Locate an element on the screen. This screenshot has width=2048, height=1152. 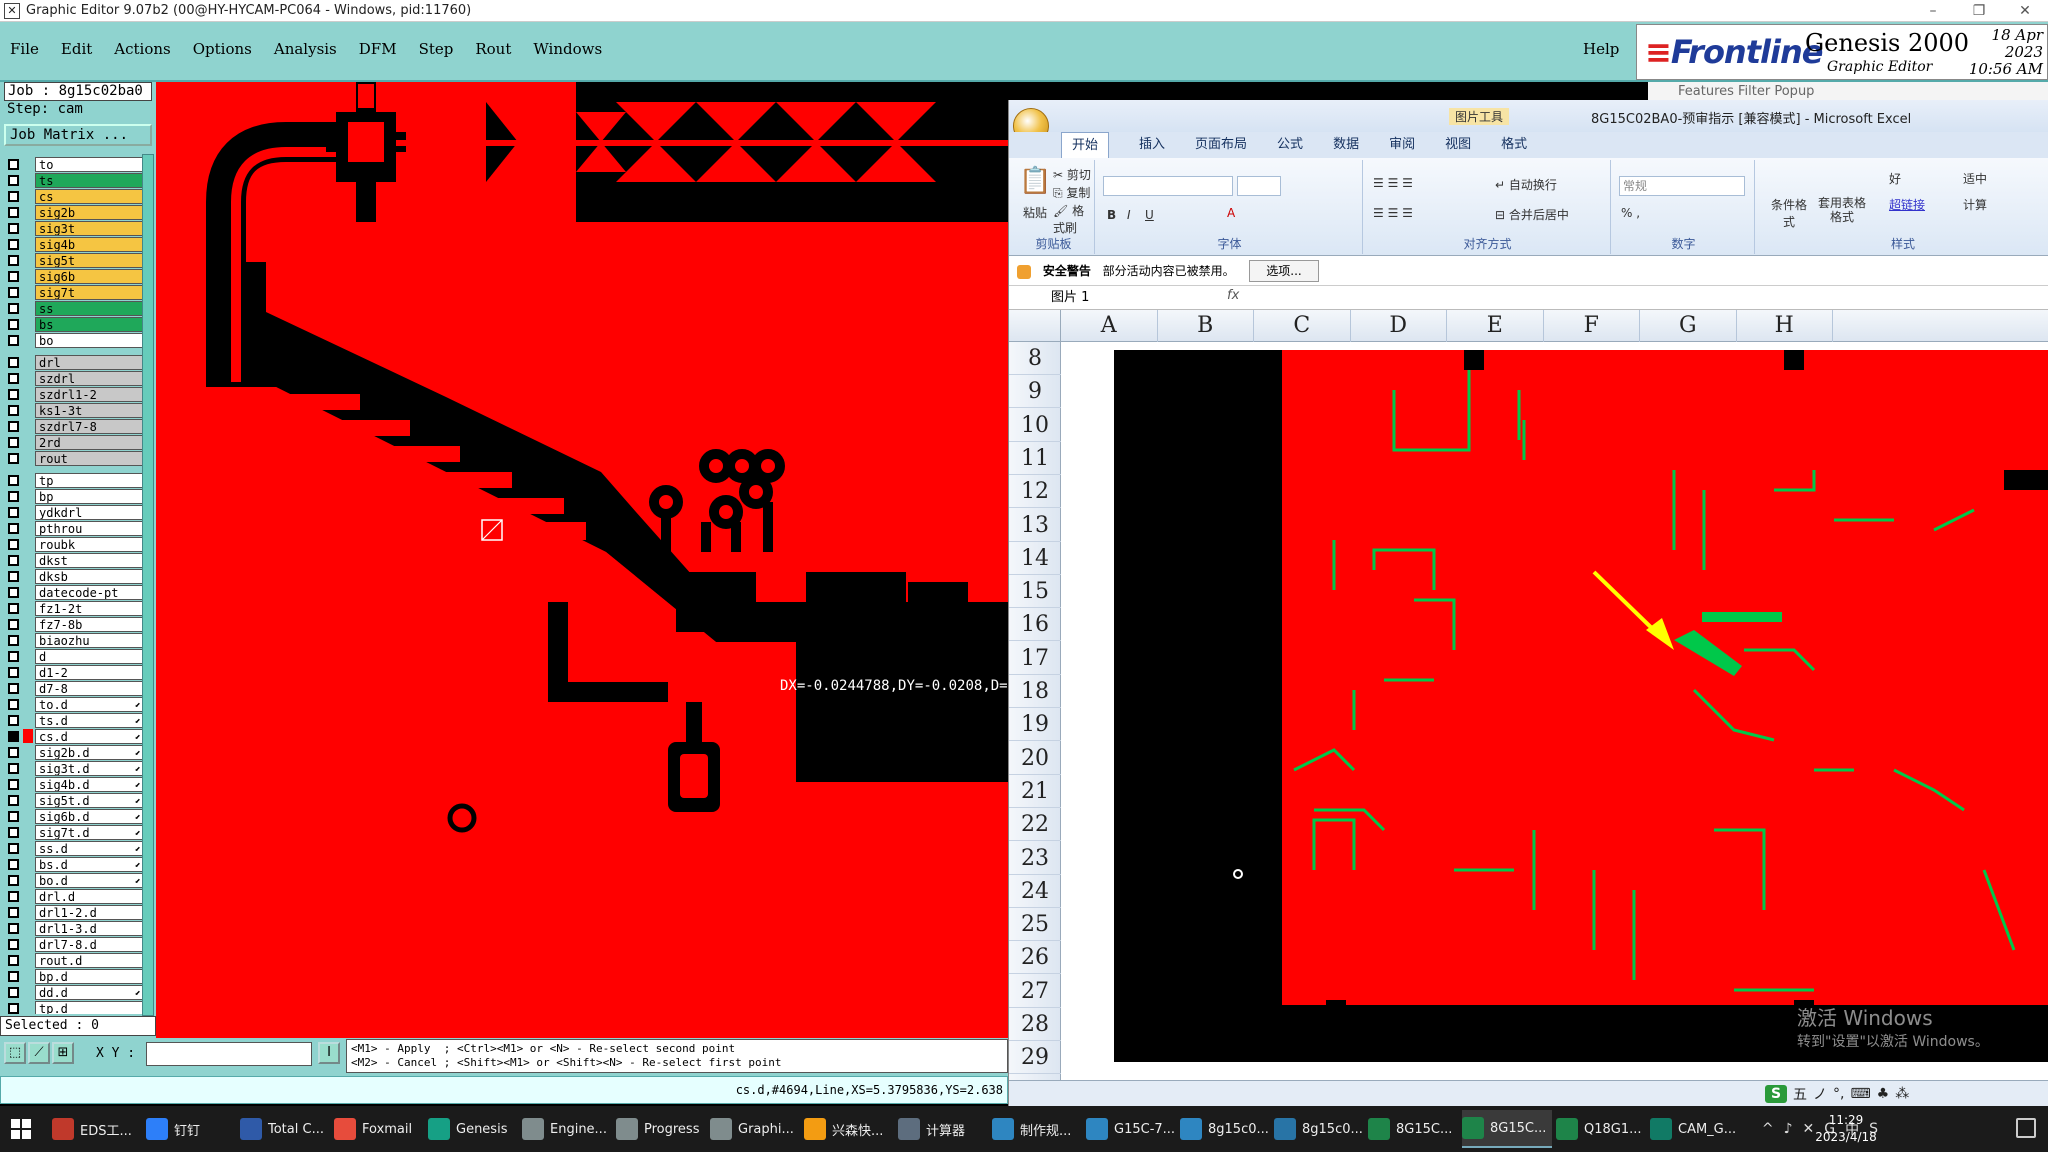
column-header: D is located at coordinates (1399, 326).